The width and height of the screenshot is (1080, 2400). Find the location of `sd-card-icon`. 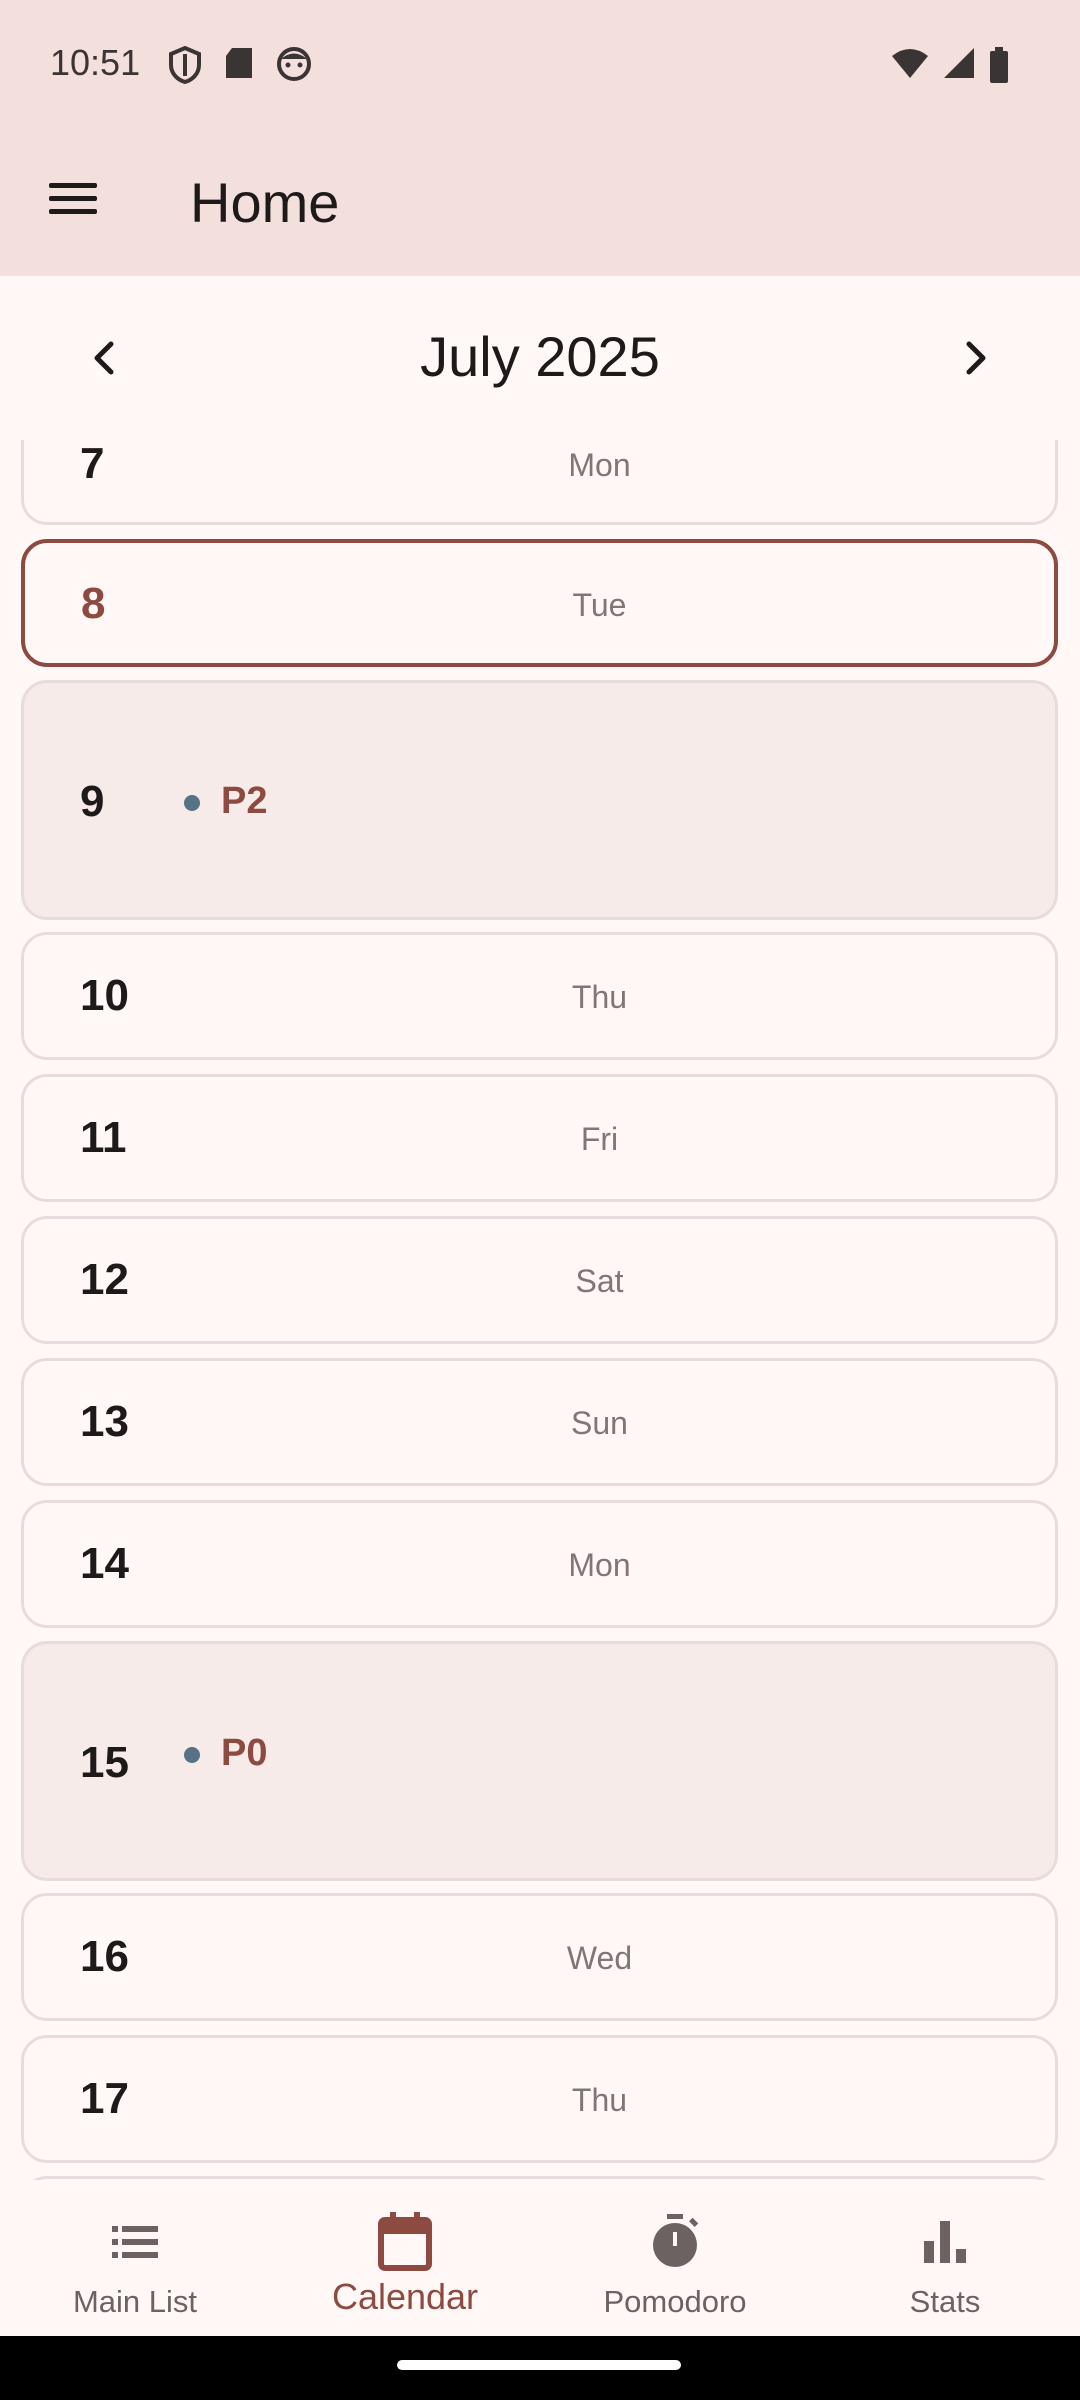

sd-card-icon is located at coordinates (239, 63).